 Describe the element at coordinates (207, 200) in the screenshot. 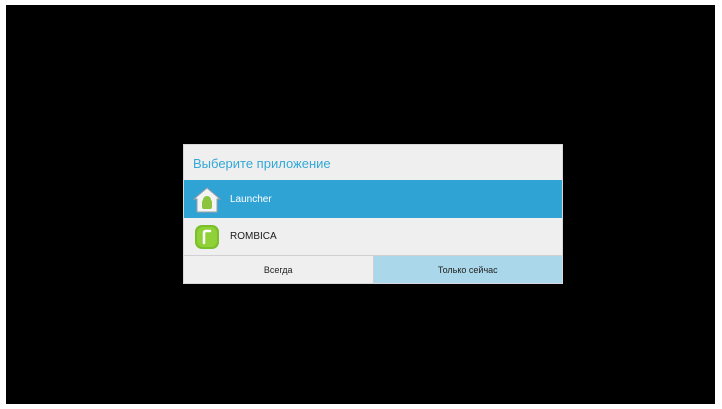

I see `launcher-home-icon` at that location.